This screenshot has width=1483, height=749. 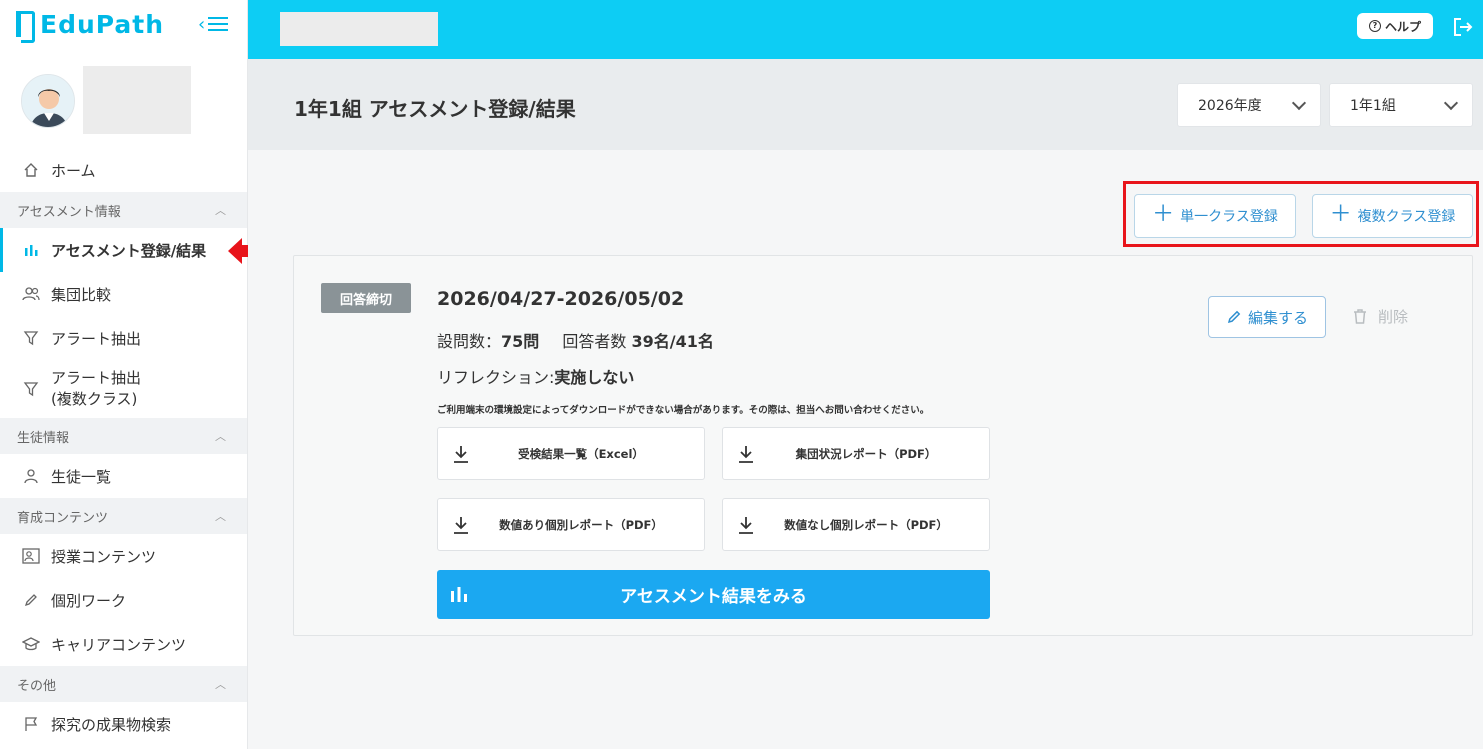 What do you see at coordinates (469, 341) in the screenshot?
I see `questions-label: 設問数：` at bounding box center [469, 341].